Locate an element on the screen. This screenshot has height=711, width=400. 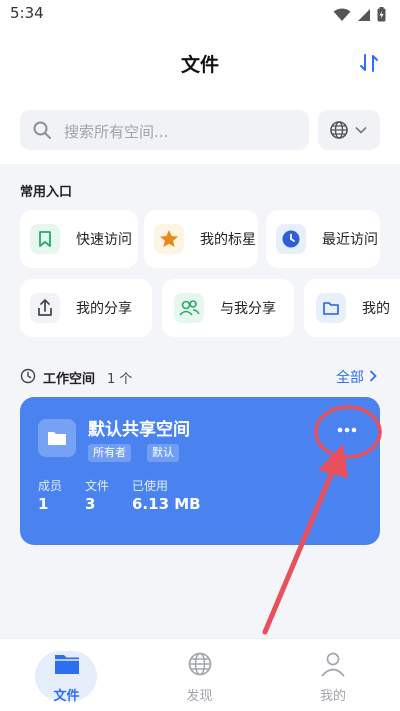
quick-access-tile: 我的标星 is located at coordinates (201, 239).